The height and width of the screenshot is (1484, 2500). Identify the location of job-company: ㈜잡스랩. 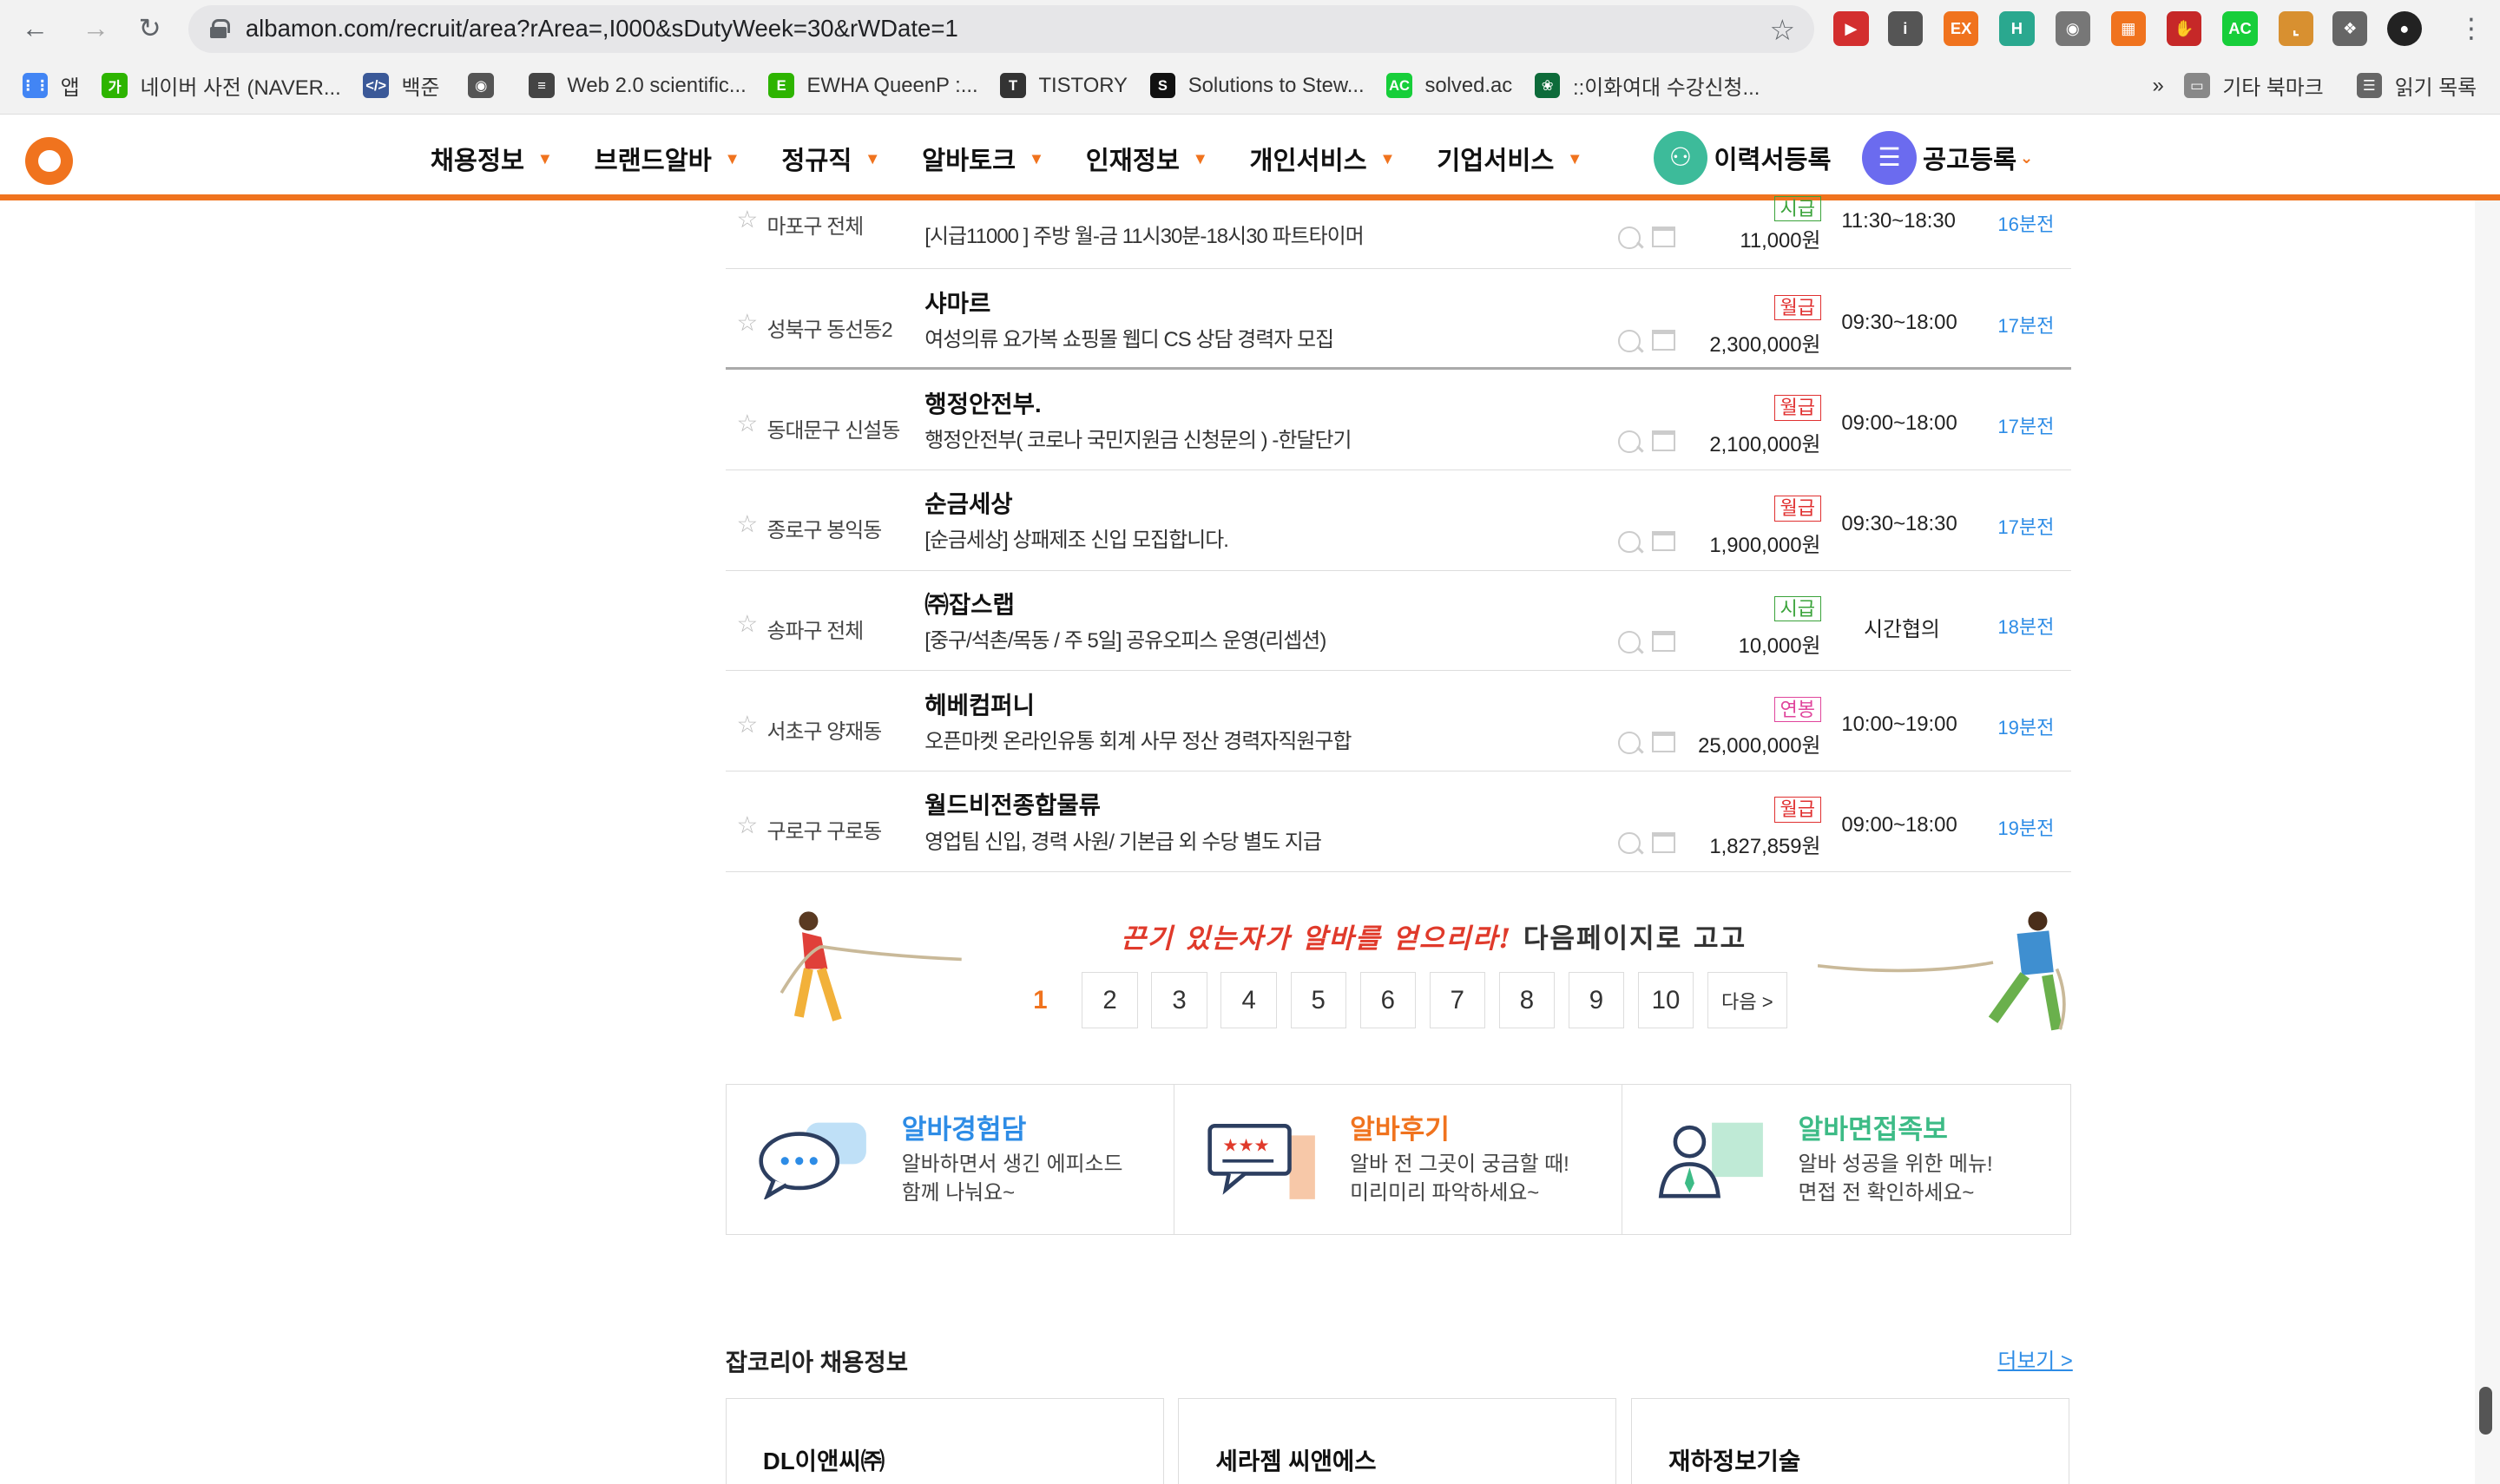
(969, 602).